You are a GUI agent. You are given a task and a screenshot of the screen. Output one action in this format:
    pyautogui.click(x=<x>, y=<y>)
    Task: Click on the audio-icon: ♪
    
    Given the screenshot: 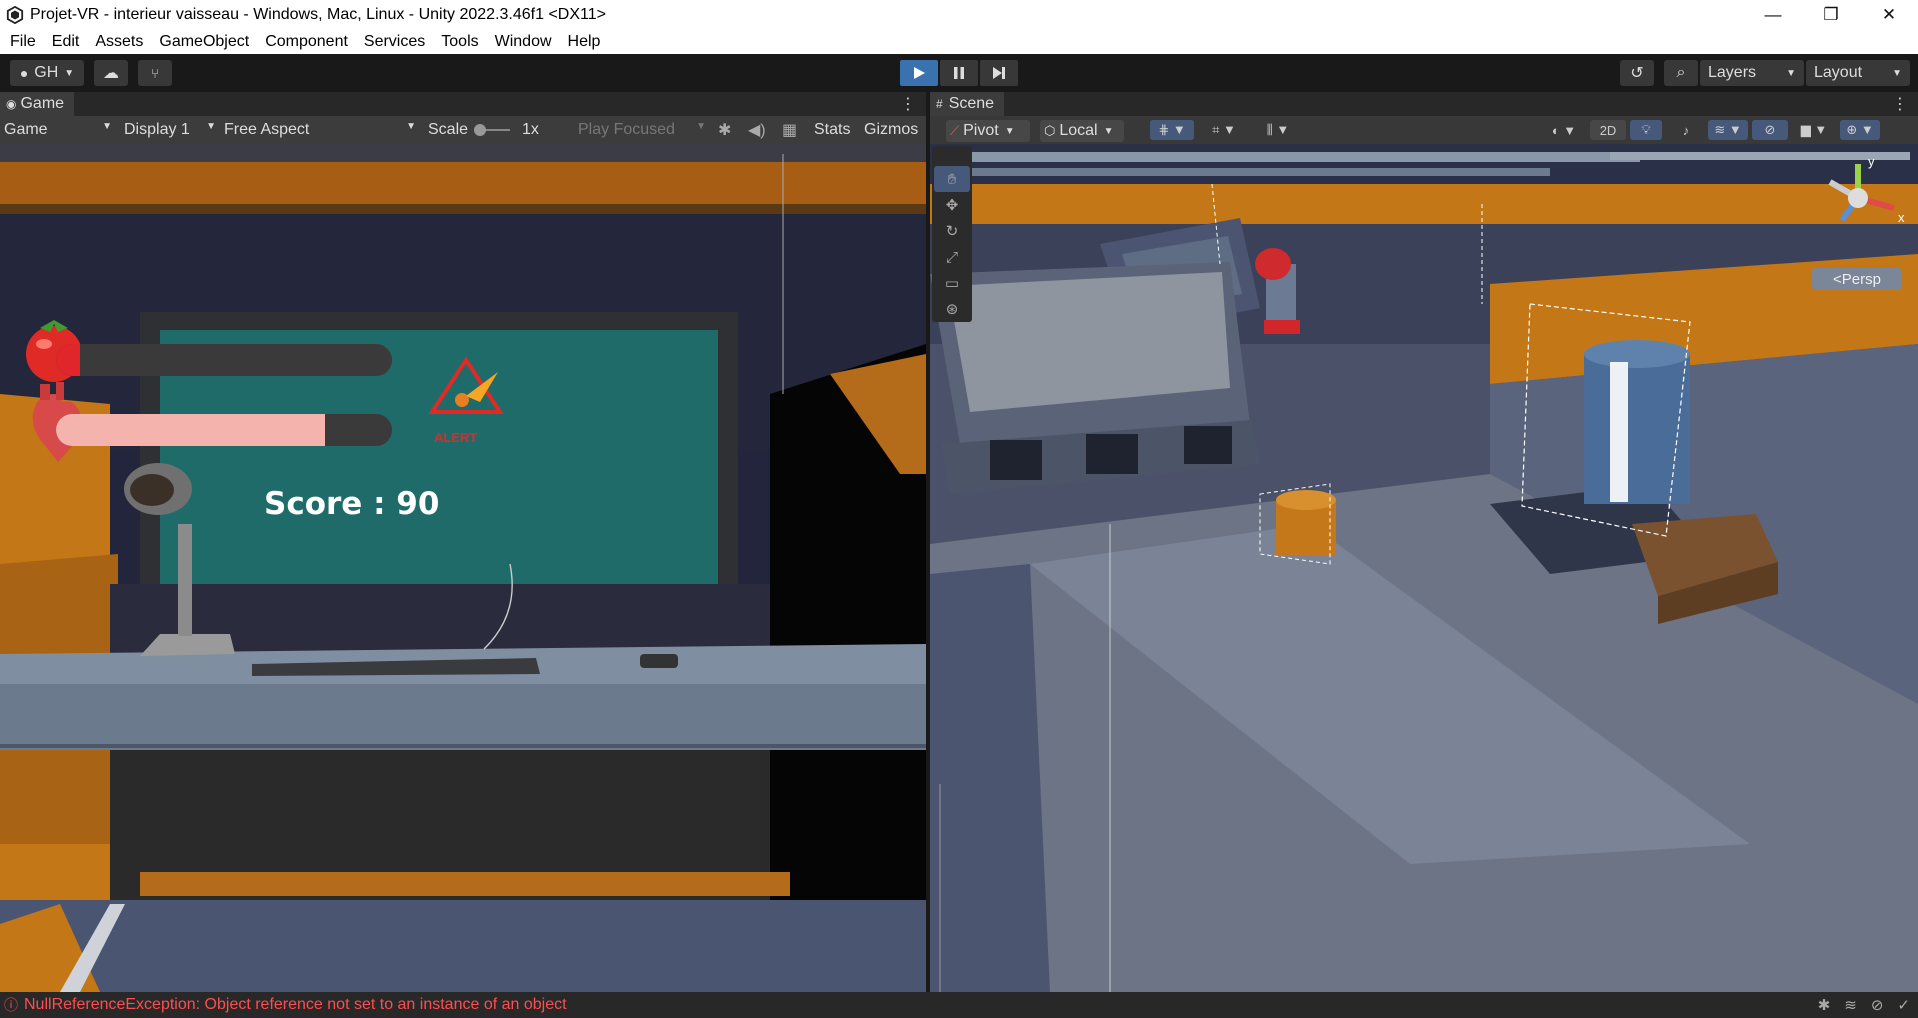 What is the action you would take?
    pyautogui.click(x=1686, y=130)
    